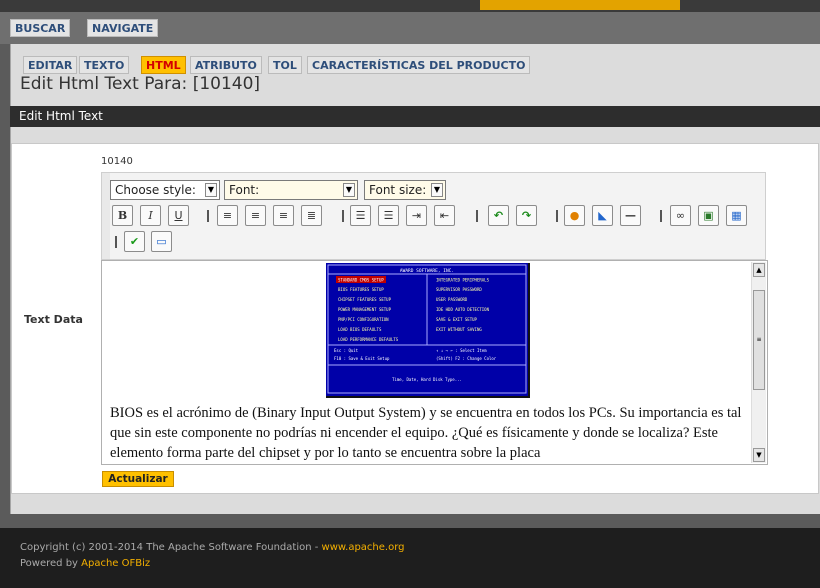  What do you see at coordinates (410, 6) in the screenshot?
I see `top-strip` at bounding box center [410, 6].